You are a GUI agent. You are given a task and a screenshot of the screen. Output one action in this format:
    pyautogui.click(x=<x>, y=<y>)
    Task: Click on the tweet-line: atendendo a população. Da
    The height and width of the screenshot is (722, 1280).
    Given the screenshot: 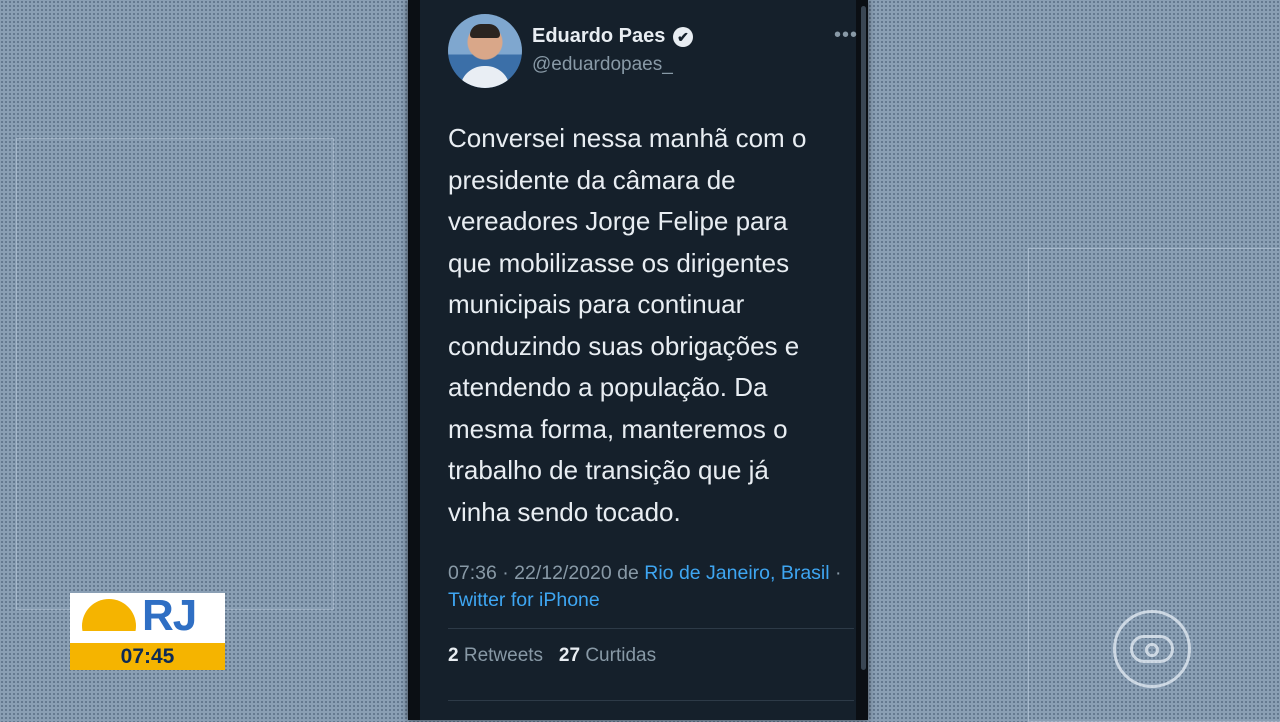 What is the action you would take?
    pyautogui.click(x=608, y=387)
    